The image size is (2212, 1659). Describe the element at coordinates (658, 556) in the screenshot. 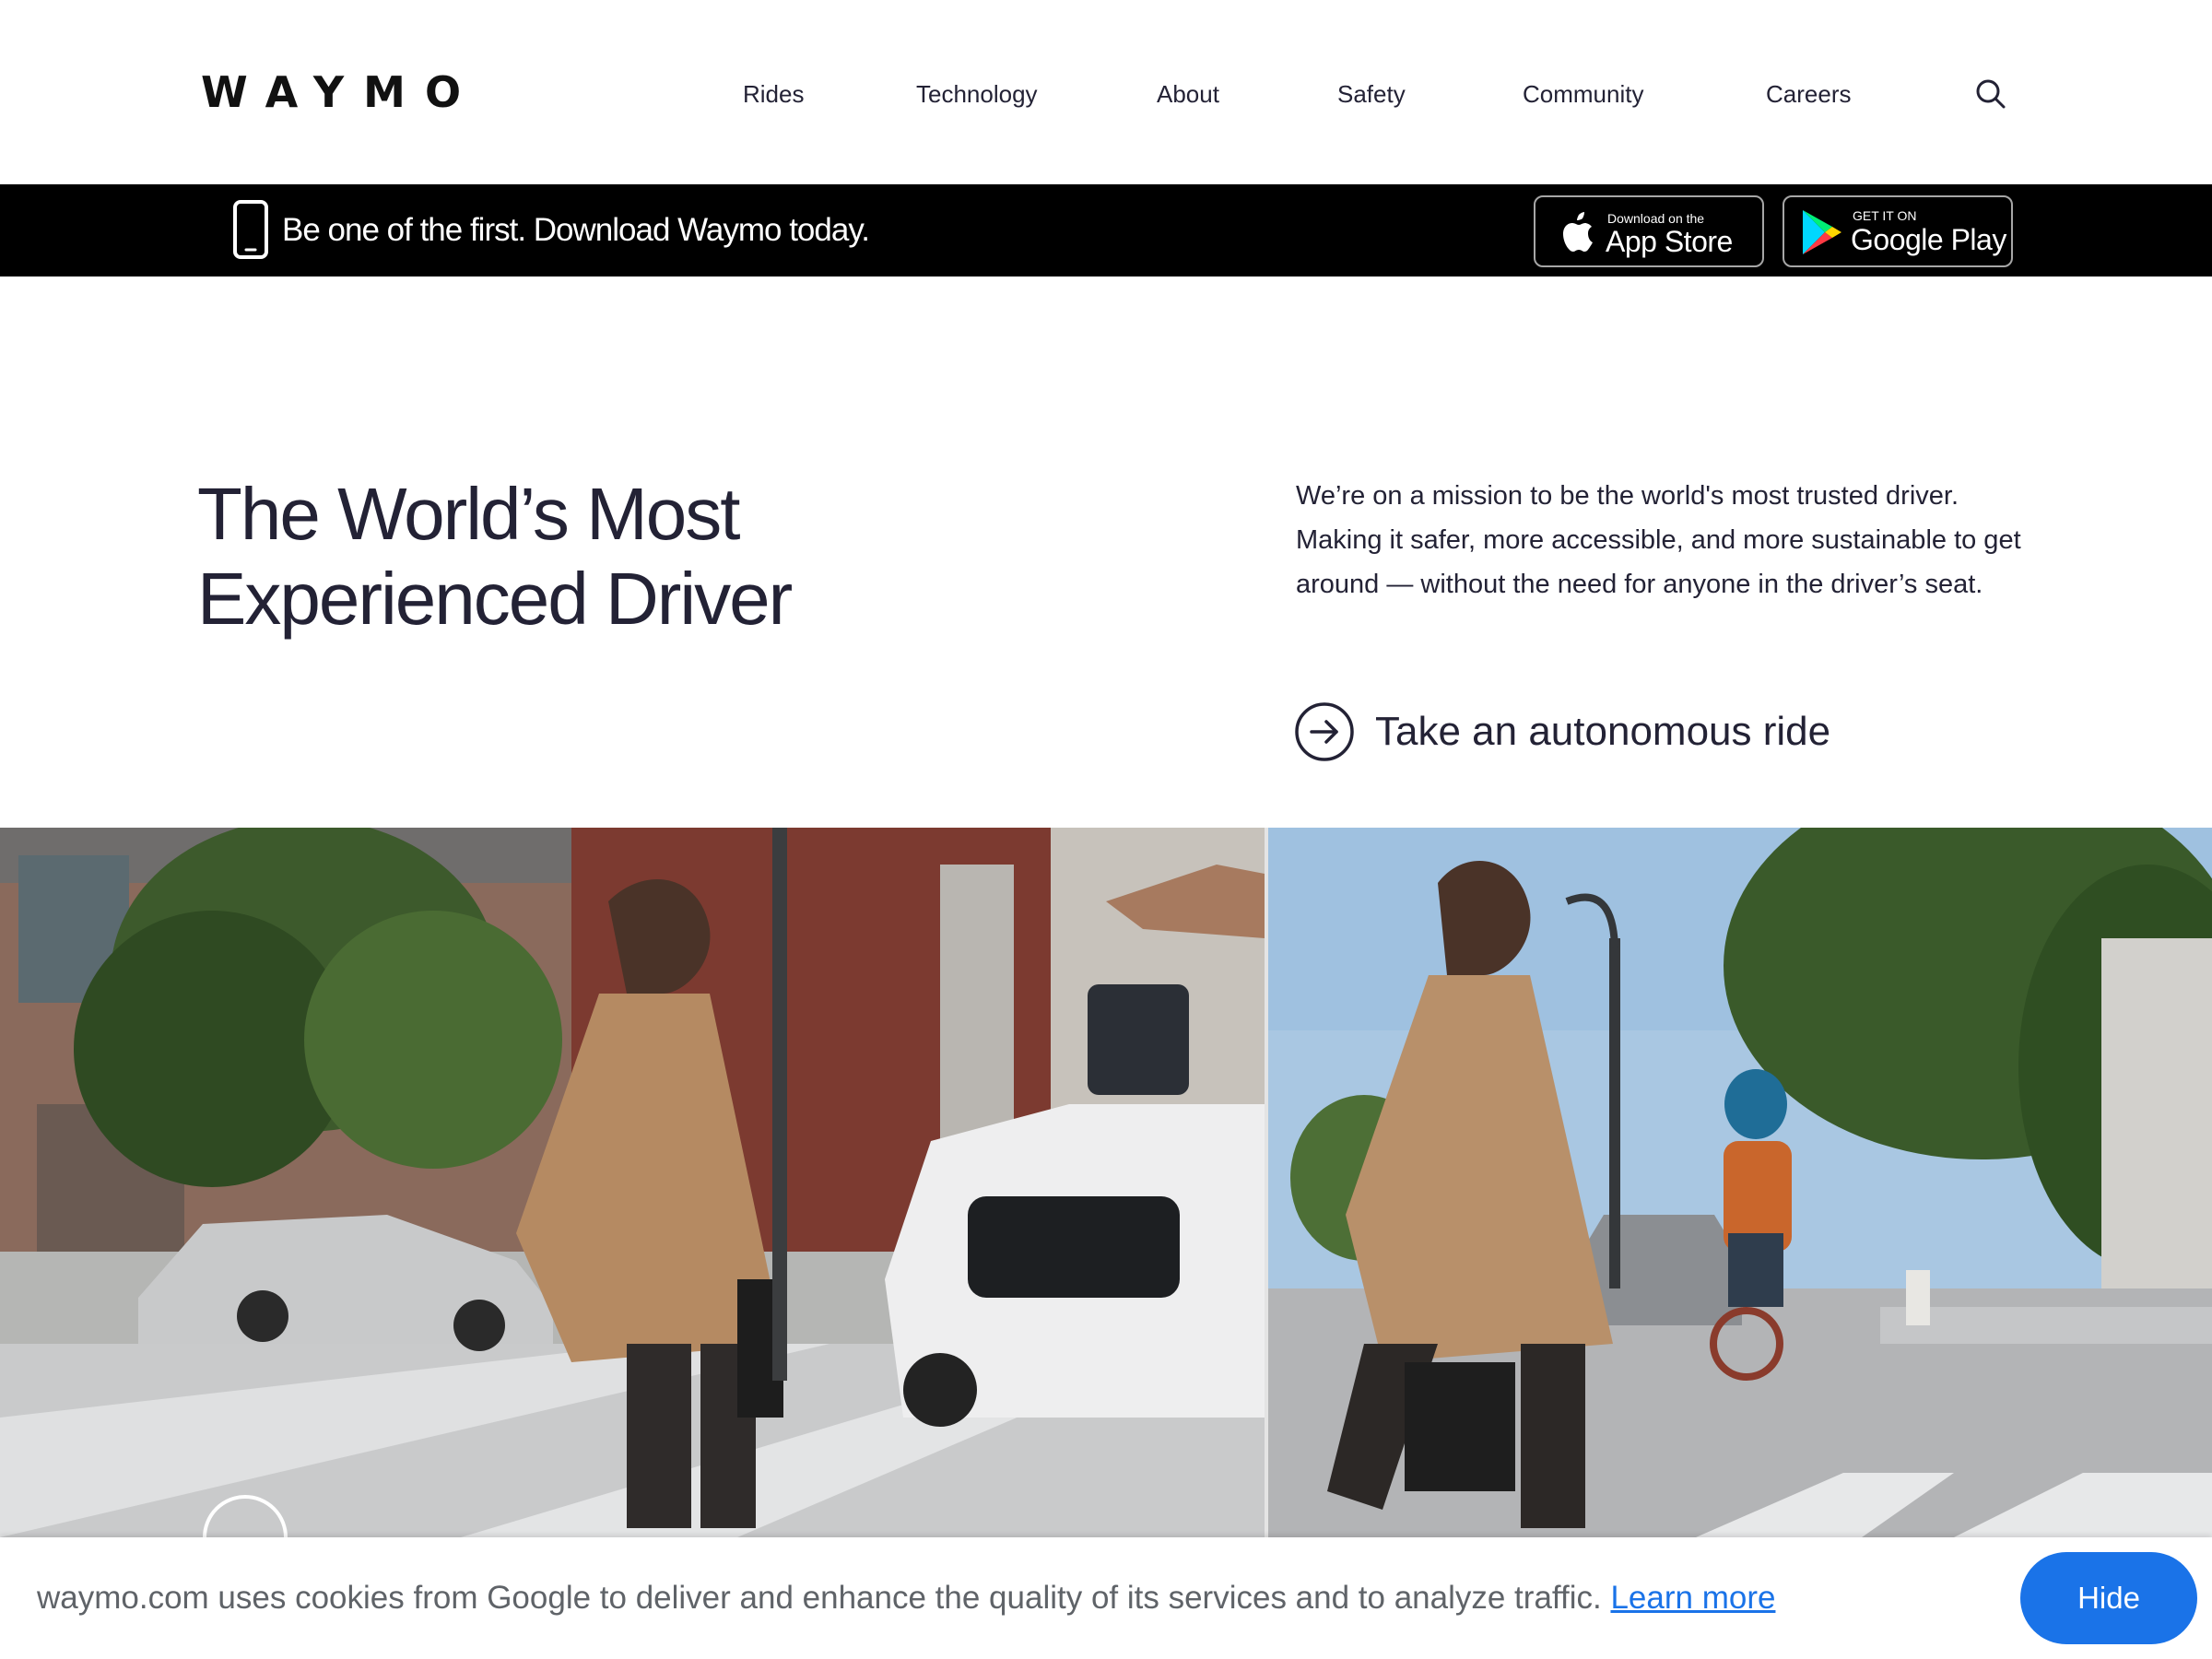

I see `hero-title: The World’s Most Experienced Driver` at that location.